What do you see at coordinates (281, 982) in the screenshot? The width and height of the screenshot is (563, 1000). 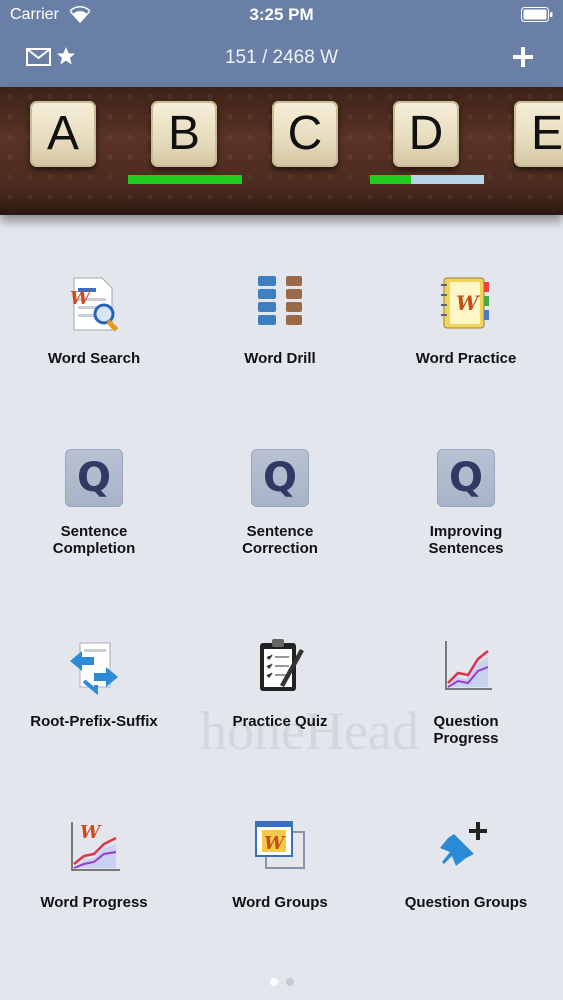 I see `page-indicator` at bounding box center [281, 982].